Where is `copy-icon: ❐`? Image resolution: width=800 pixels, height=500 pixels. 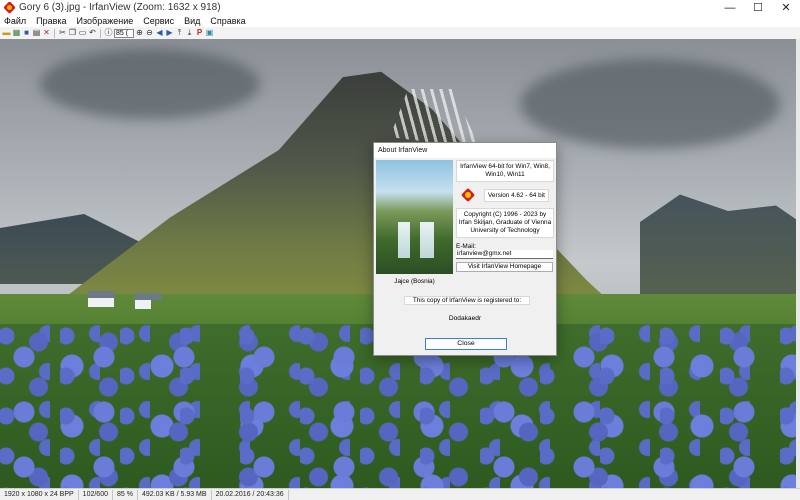 copy-icon: ❐ is located at coordinates (72, 33).